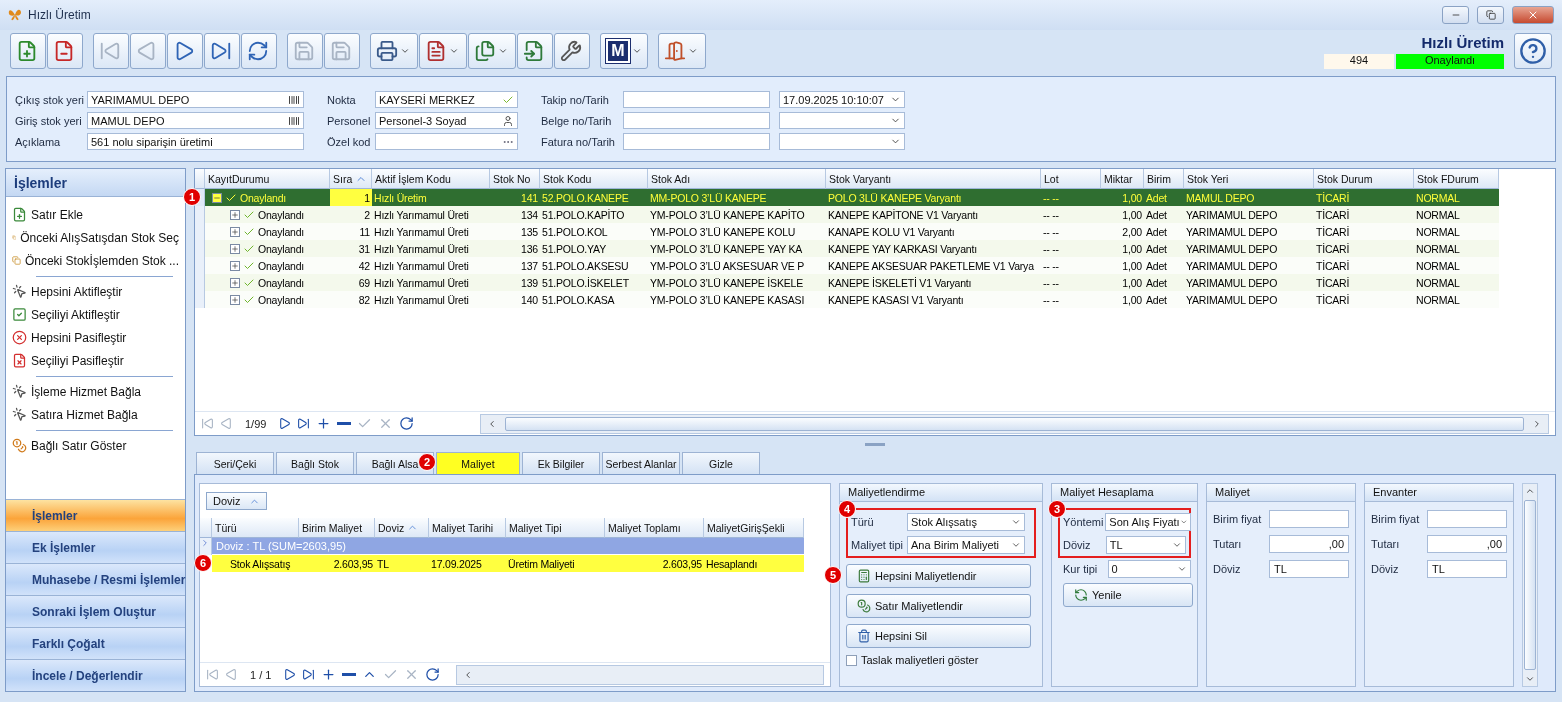 The width and height of the screenshot is (1562, 702). What do you see at coordinates (1533, 51) in the screenshot?
I see `help-button` at bounding box center [1533, 51].